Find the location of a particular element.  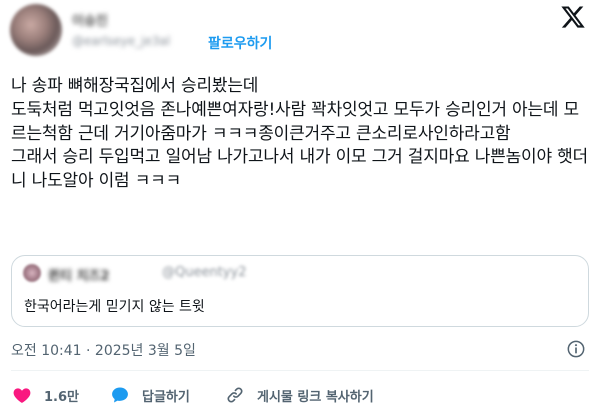

author-handle: @earlseye_je3al is located at coordinates (121, 41).